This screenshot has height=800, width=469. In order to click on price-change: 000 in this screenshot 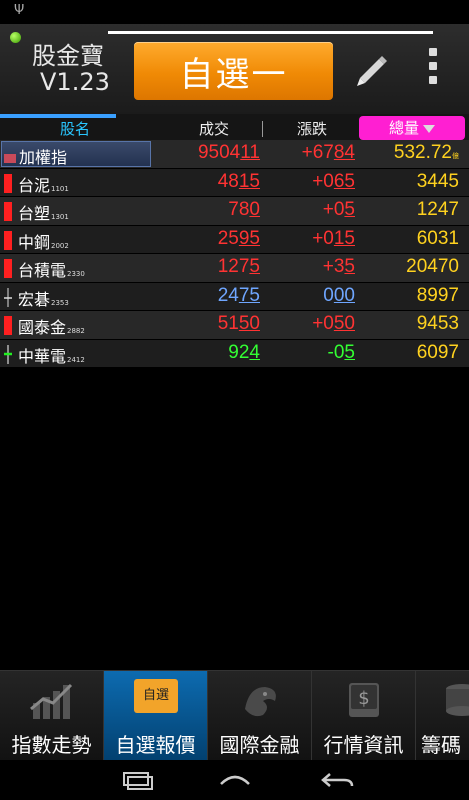, I will do `click(339, 295)`.